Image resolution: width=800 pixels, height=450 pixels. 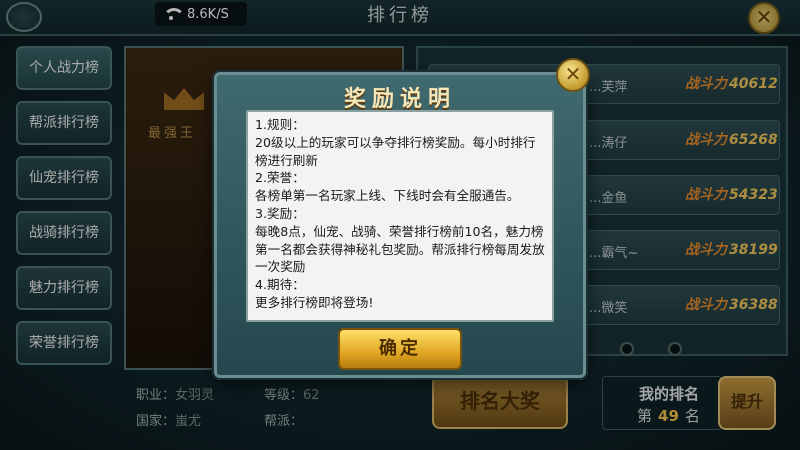 What do you see at coordinates (280, 213) in the screenshot?
I see `reward-heading: 3.奖励：` at bounding box center [280, 213].